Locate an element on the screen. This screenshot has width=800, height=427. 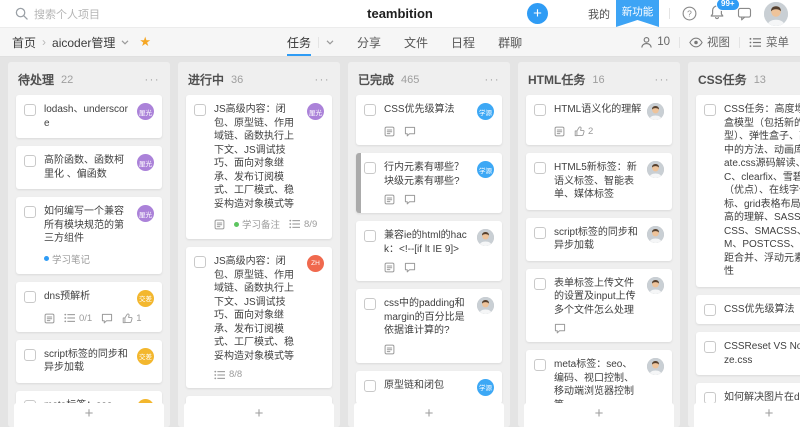
tab-files: 文件 is located at coordinates (416, 42).